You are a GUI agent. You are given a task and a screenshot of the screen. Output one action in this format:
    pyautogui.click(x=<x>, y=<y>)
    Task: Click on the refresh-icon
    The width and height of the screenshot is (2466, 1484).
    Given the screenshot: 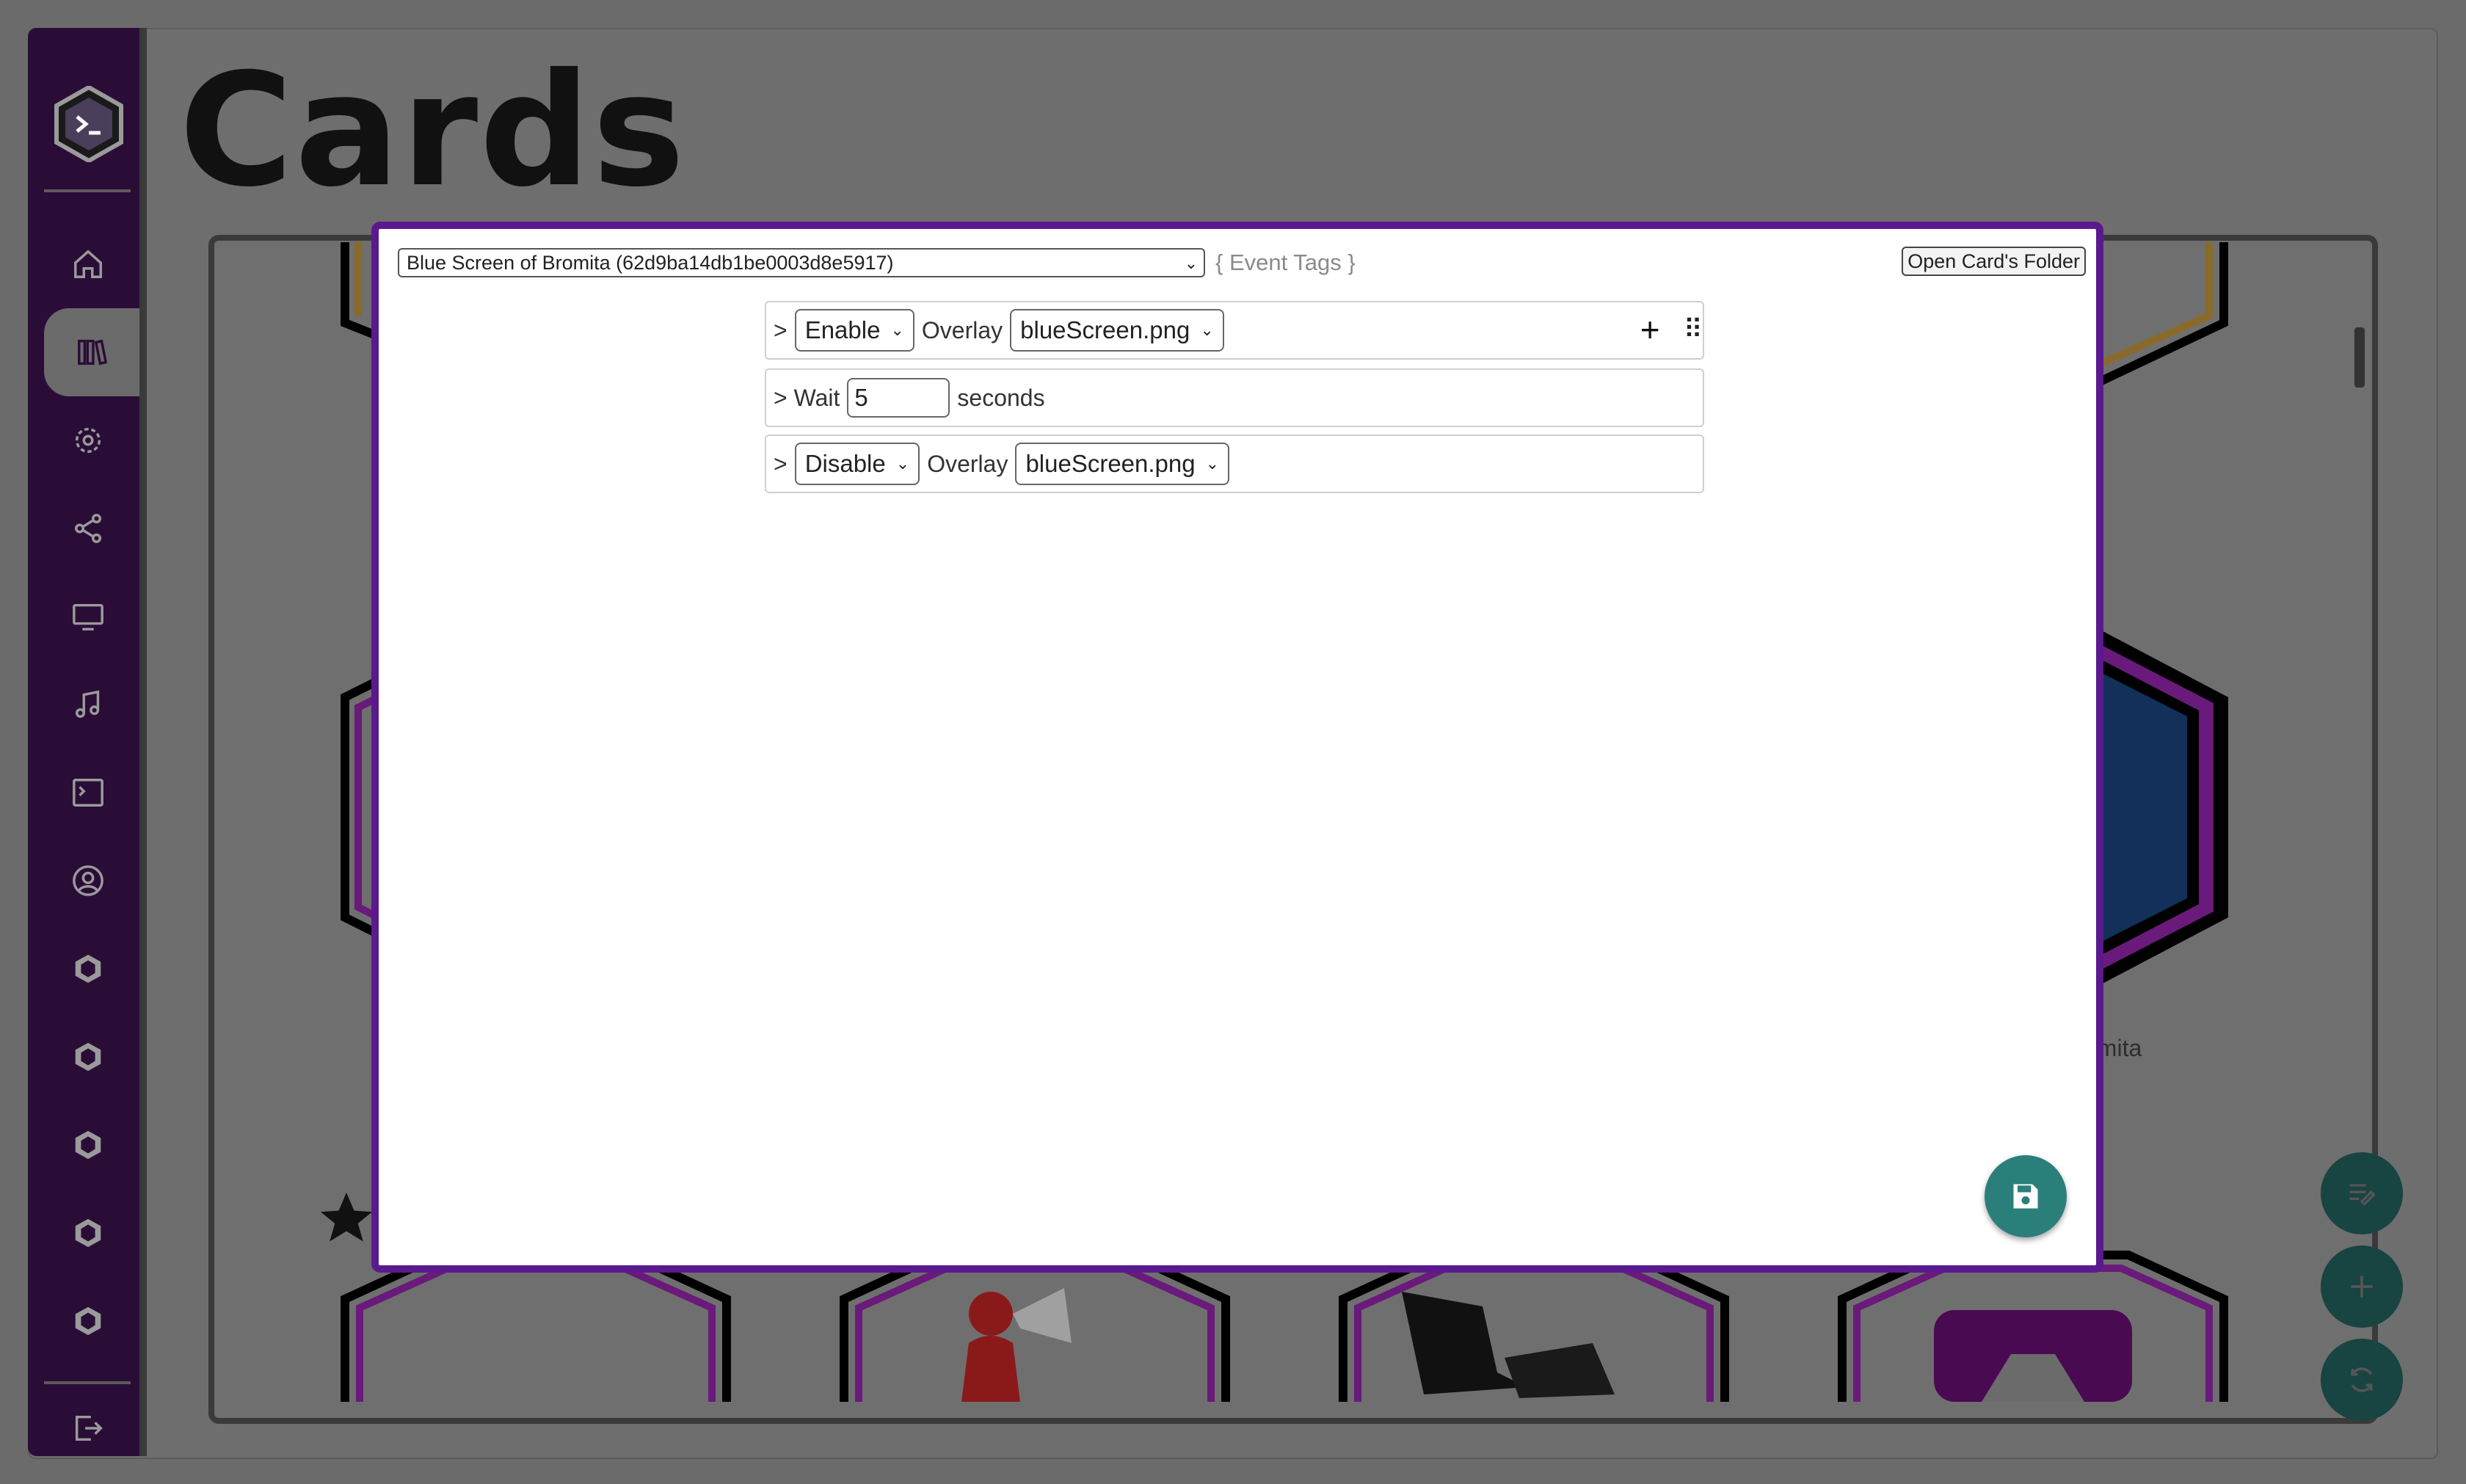 What is the action you would take?
    pyautogui.click(x=2362, y=1379)
    